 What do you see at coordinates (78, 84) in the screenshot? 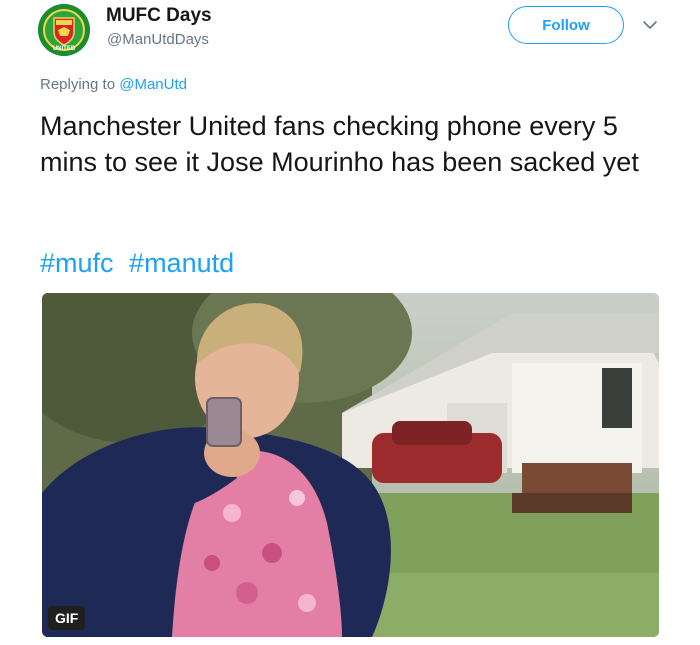
I see `reply-prefix: Replying to` at bounding box center [78, 84].